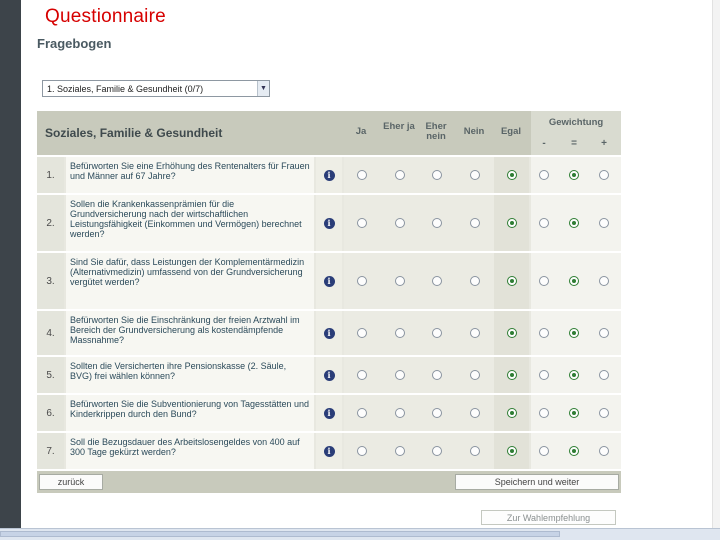  What do you see at coordinates (716, 265) in the screenshot?
I see `right-scroll-edge` at bounding box center [716, 265].